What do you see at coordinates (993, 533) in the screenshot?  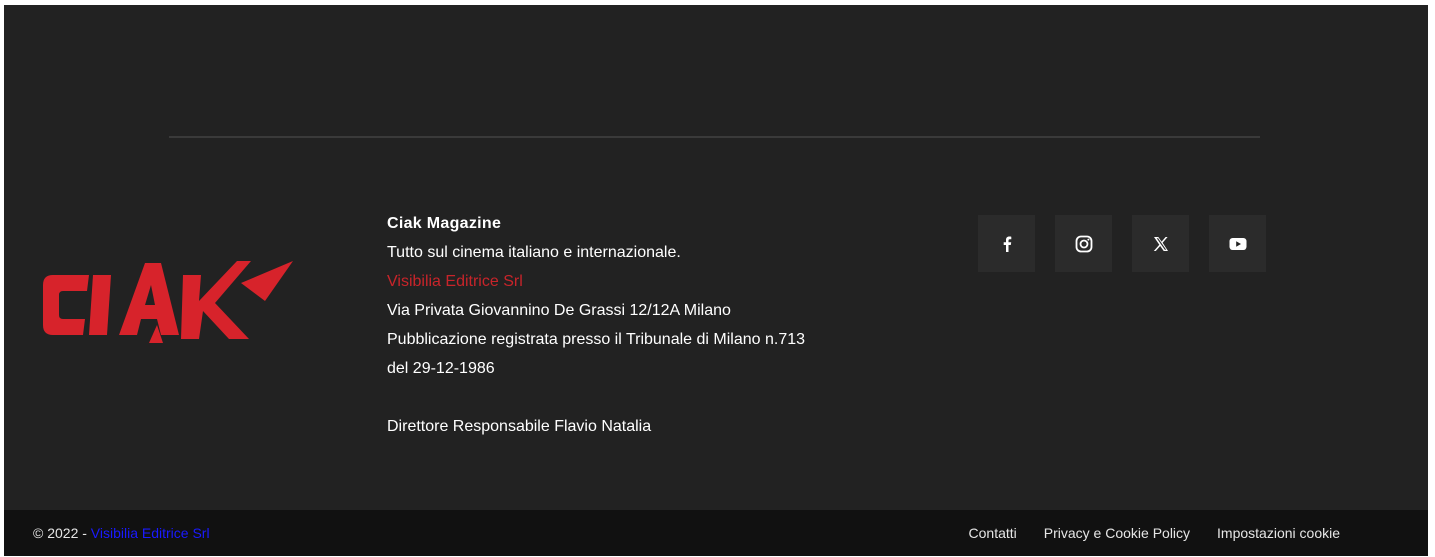 I see `contacts-link: Contatti` at bounding box center [993, 533].